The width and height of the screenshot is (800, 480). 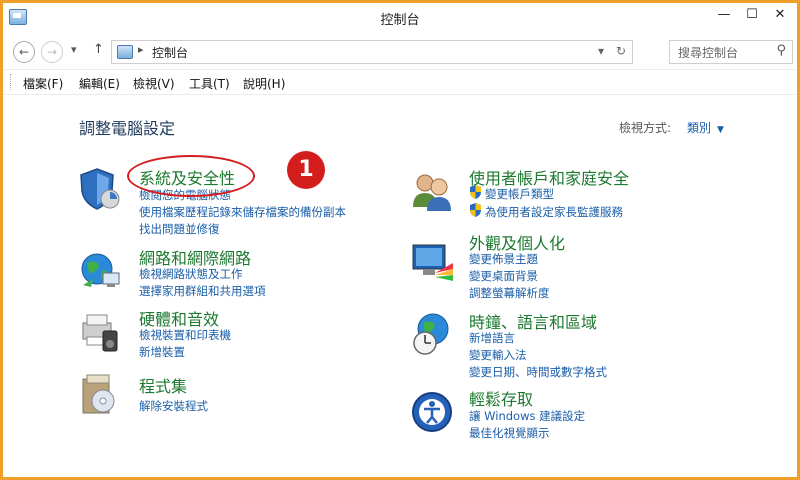 I want to click on link-uninstall-program: 解除安裝程式, so click(x=173, y=406).